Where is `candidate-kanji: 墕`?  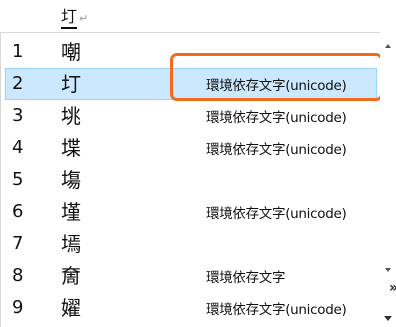 candidate-kanji: 墕 is located at coordinates (71, 244).